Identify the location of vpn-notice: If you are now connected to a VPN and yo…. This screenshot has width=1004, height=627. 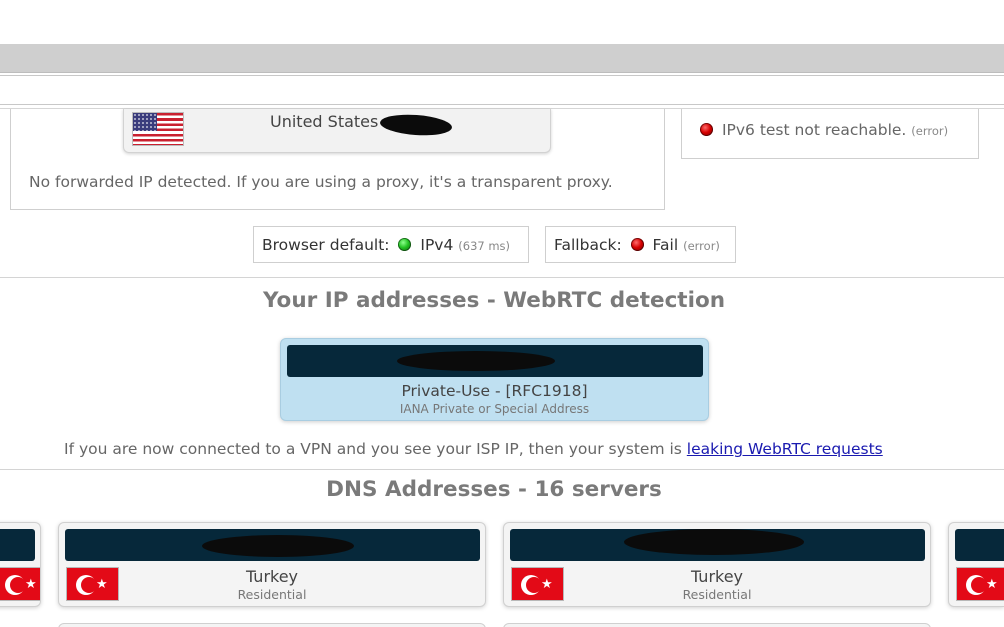
(473, 449).